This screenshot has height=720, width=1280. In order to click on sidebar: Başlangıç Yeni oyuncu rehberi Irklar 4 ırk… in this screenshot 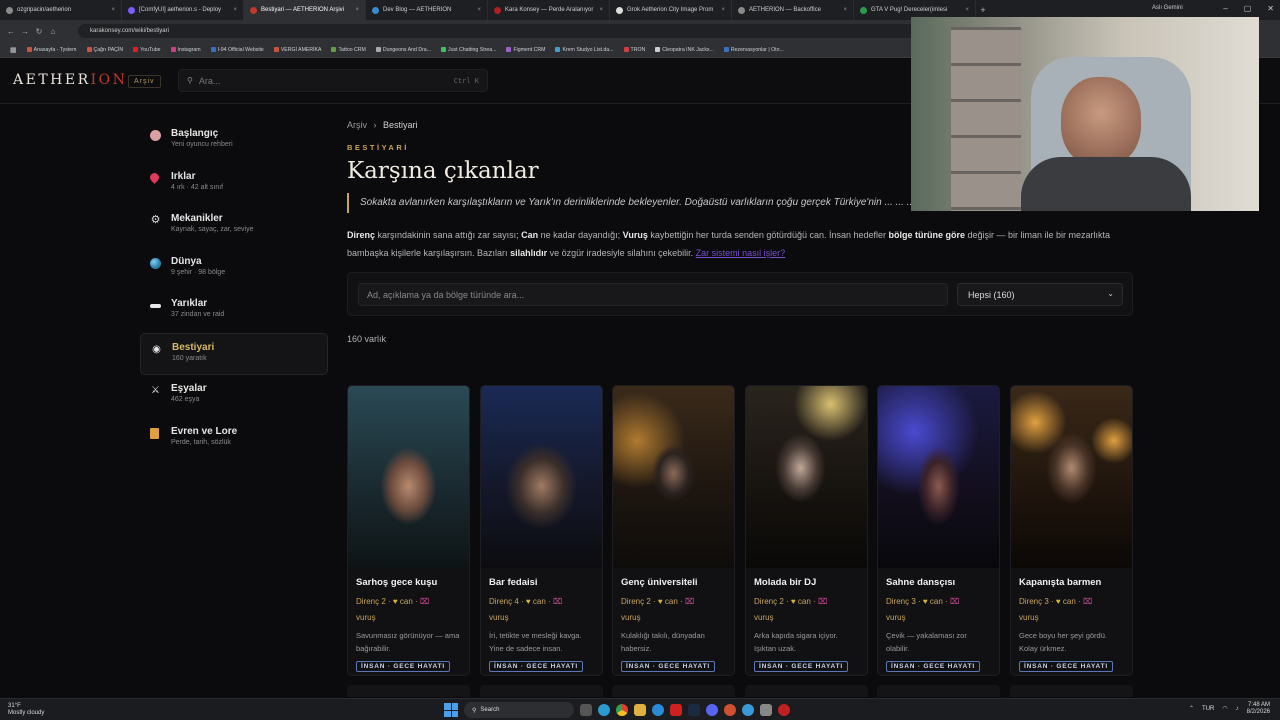, I will do `click(234, 290)`.